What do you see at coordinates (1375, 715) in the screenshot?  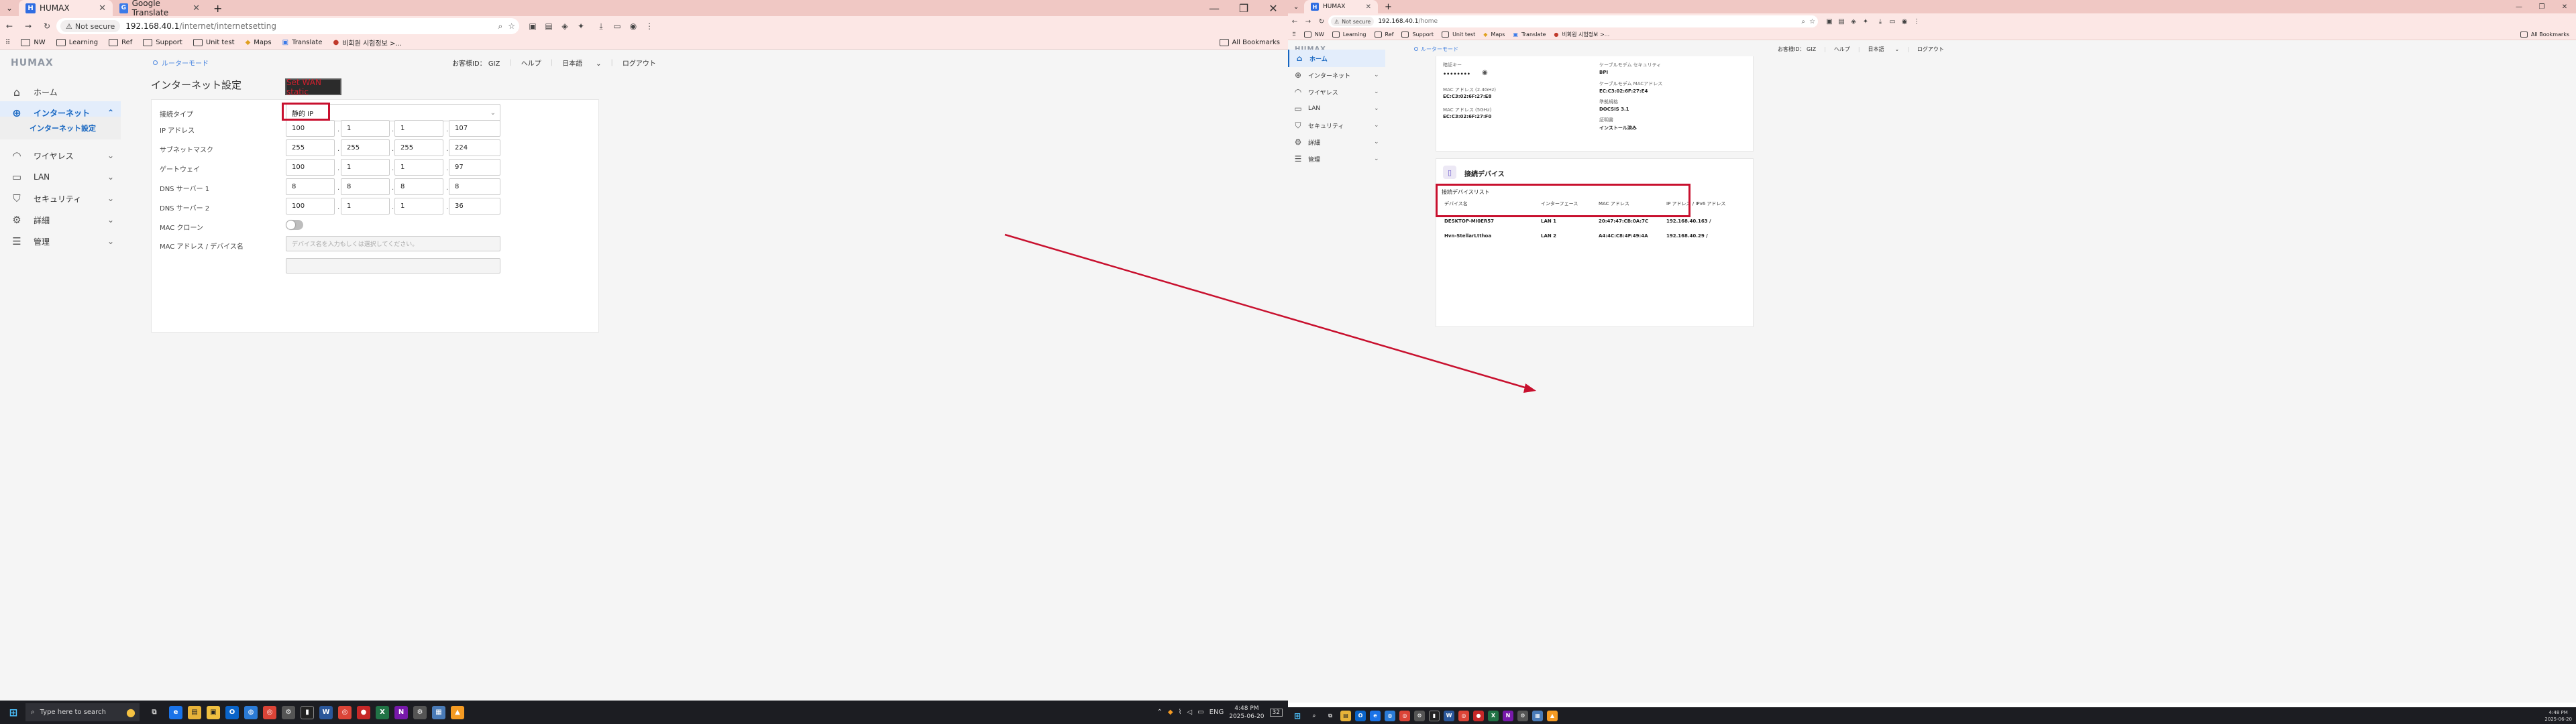 I see `edge-icon: e` at bounding box center [1375, 715].